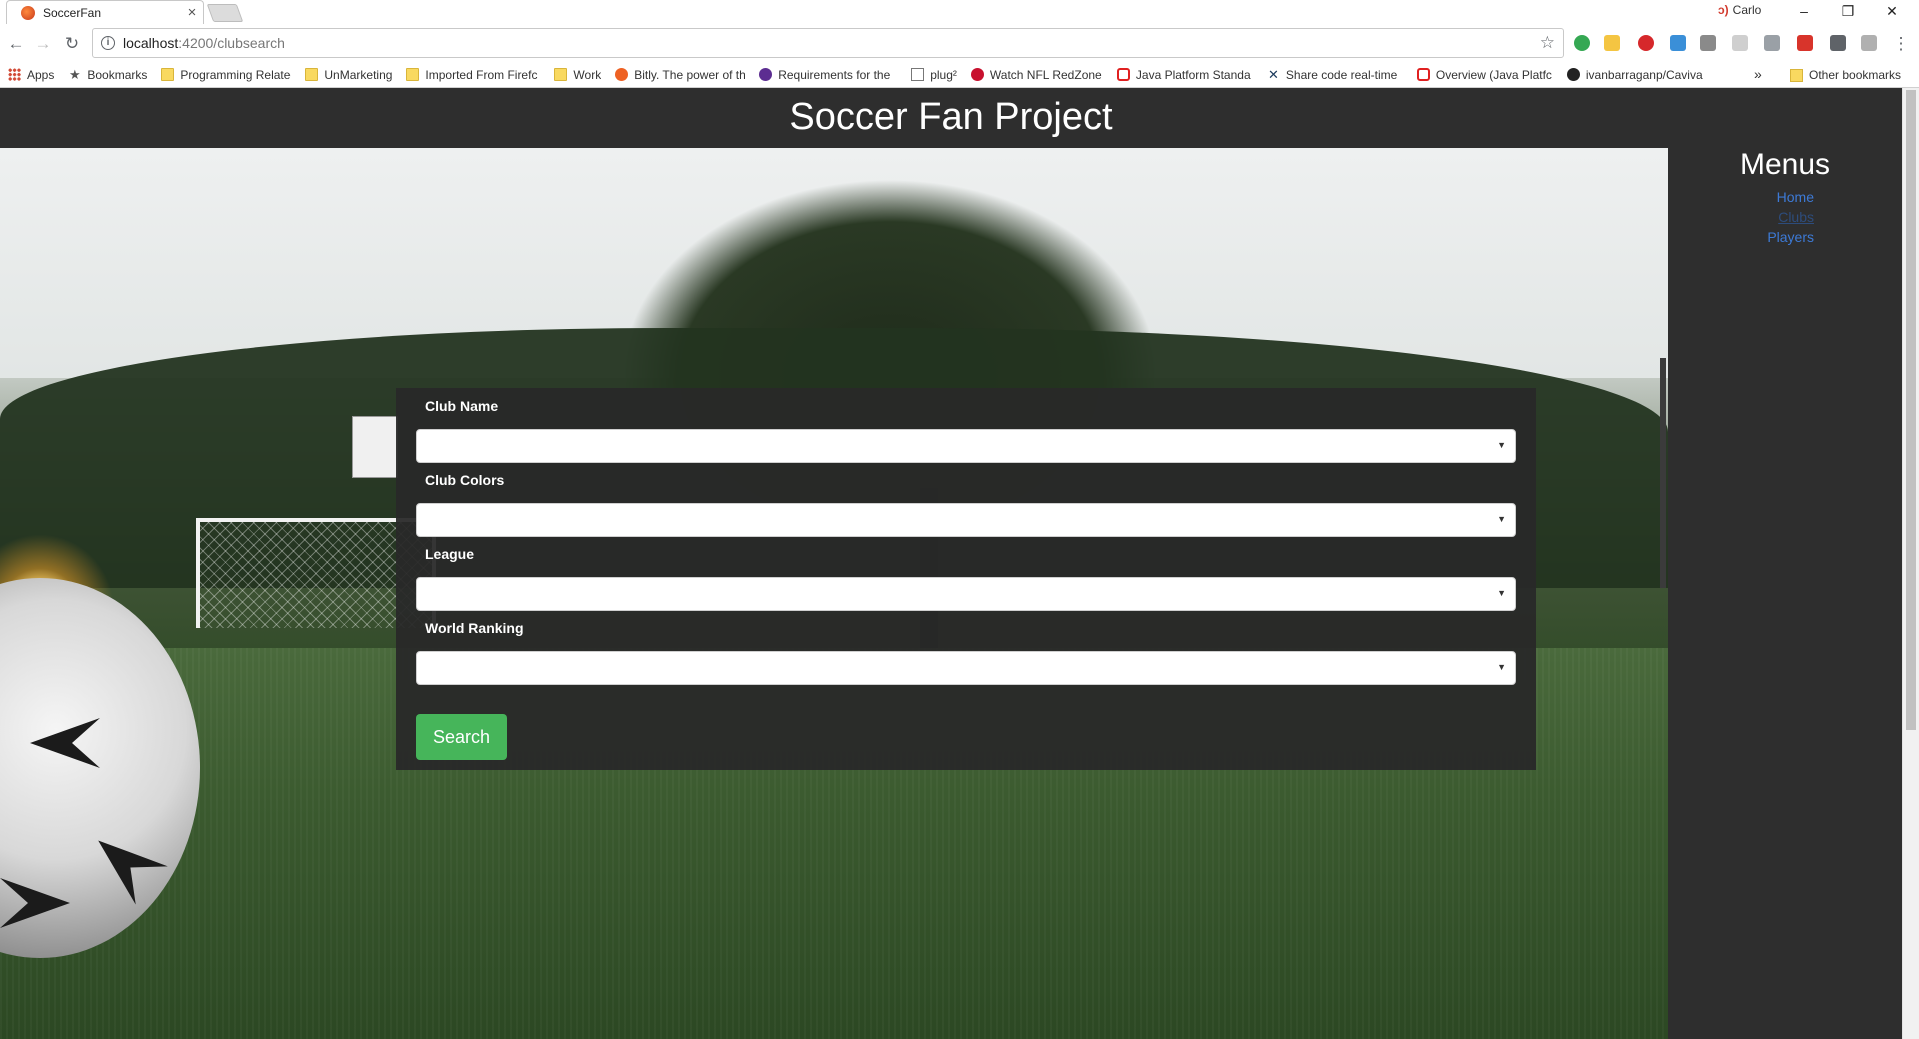  I want to click on bookmark-work: Work, so click(577, 75).